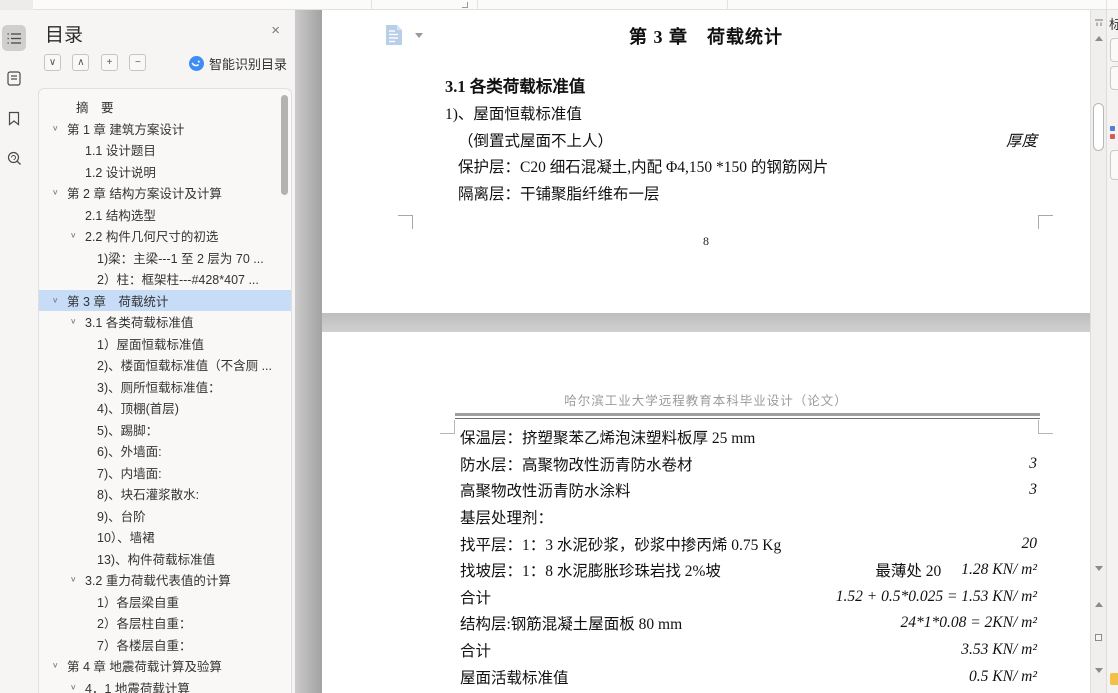 This screenshot has width=1118, height=693. Describe the element at coordinates (165, 451) in the screenshot. I see `toc-item: ∨6)、外墙面:` at that location.